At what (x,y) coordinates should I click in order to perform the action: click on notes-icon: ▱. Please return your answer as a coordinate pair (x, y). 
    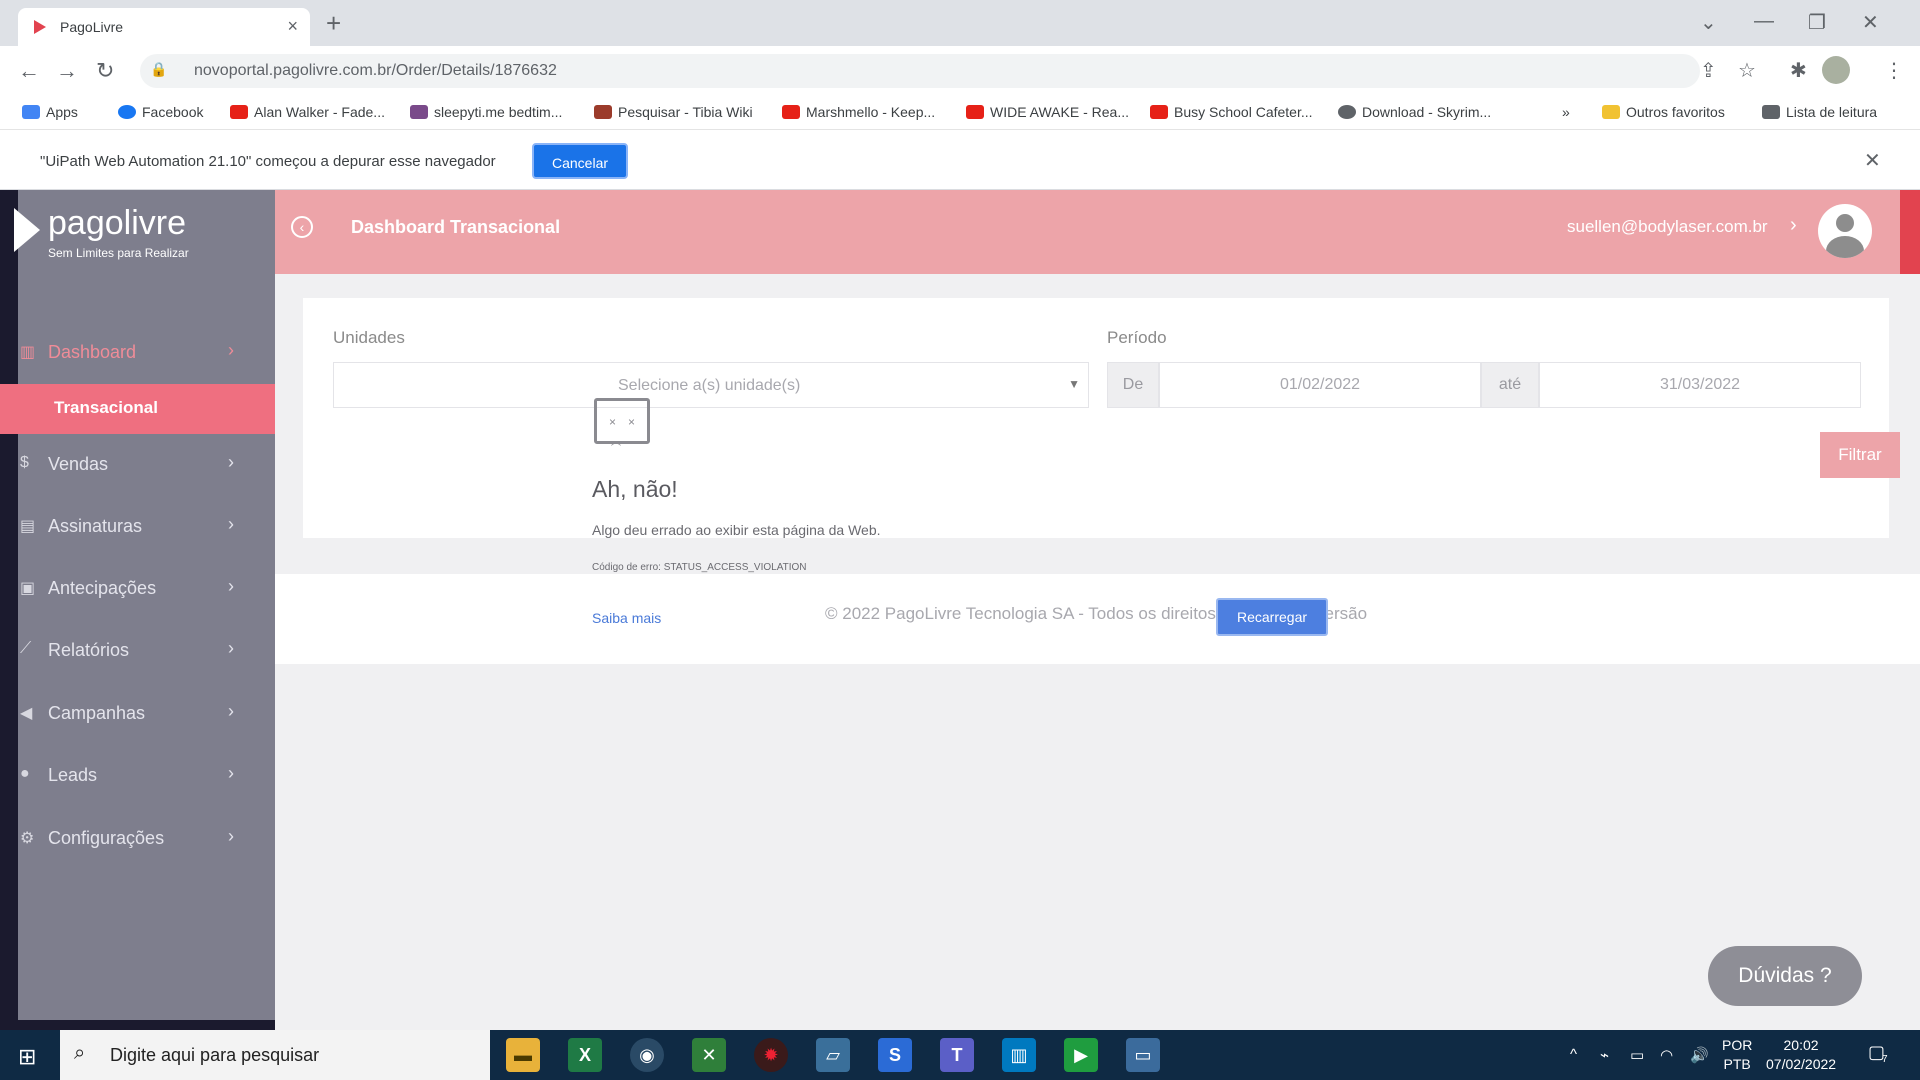
    Looking at the image, I should click on (833, 1055).